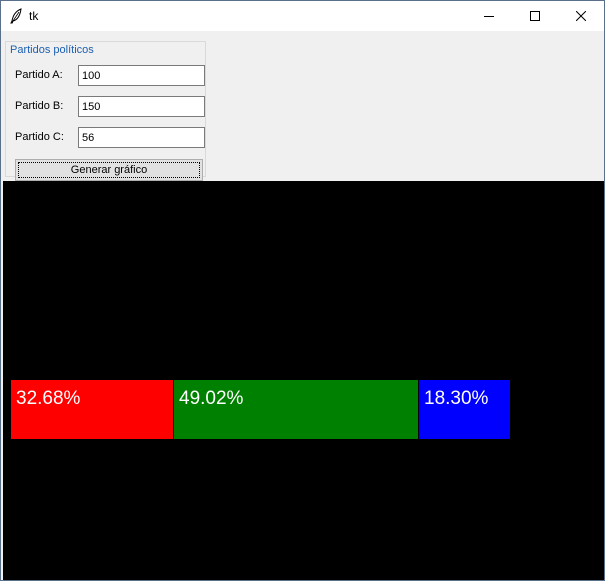  I want to click on bar-segment-c: 18.30%, so click(465, 409).